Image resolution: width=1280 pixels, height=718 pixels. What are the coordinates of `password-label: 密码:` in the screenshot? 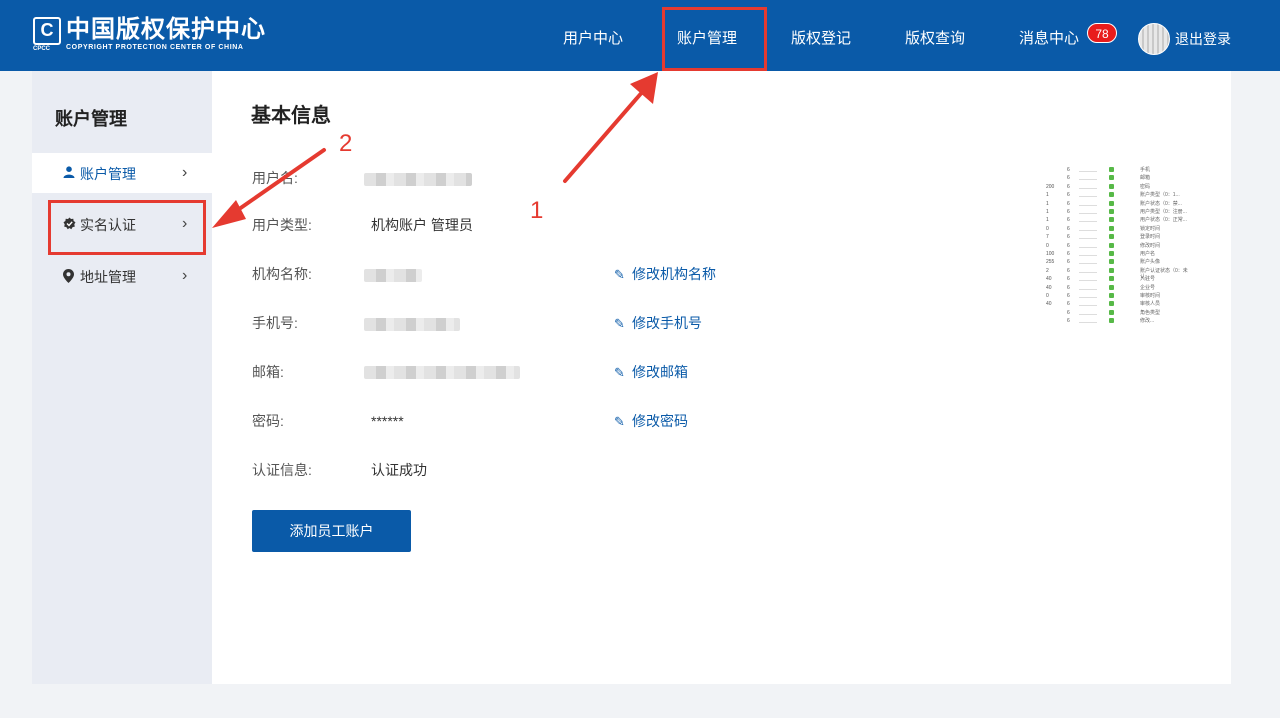 It's located at (268, 421).